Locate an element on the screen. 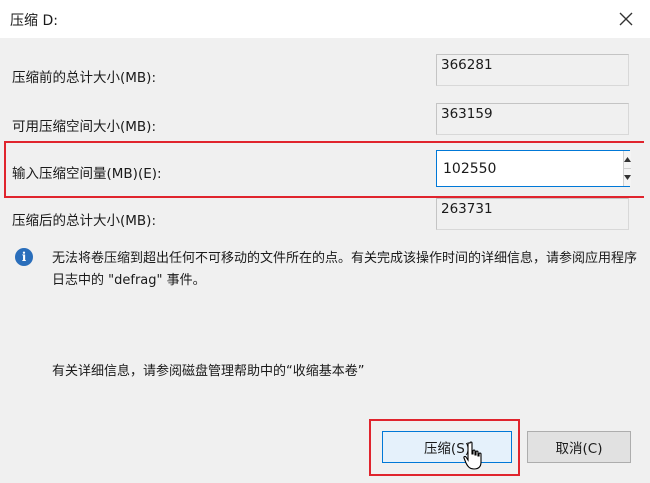 Image resolution: width=650 pixels, height=483 pixels. shrink-button: 压缩(S) is located at coordinates (447, 447).